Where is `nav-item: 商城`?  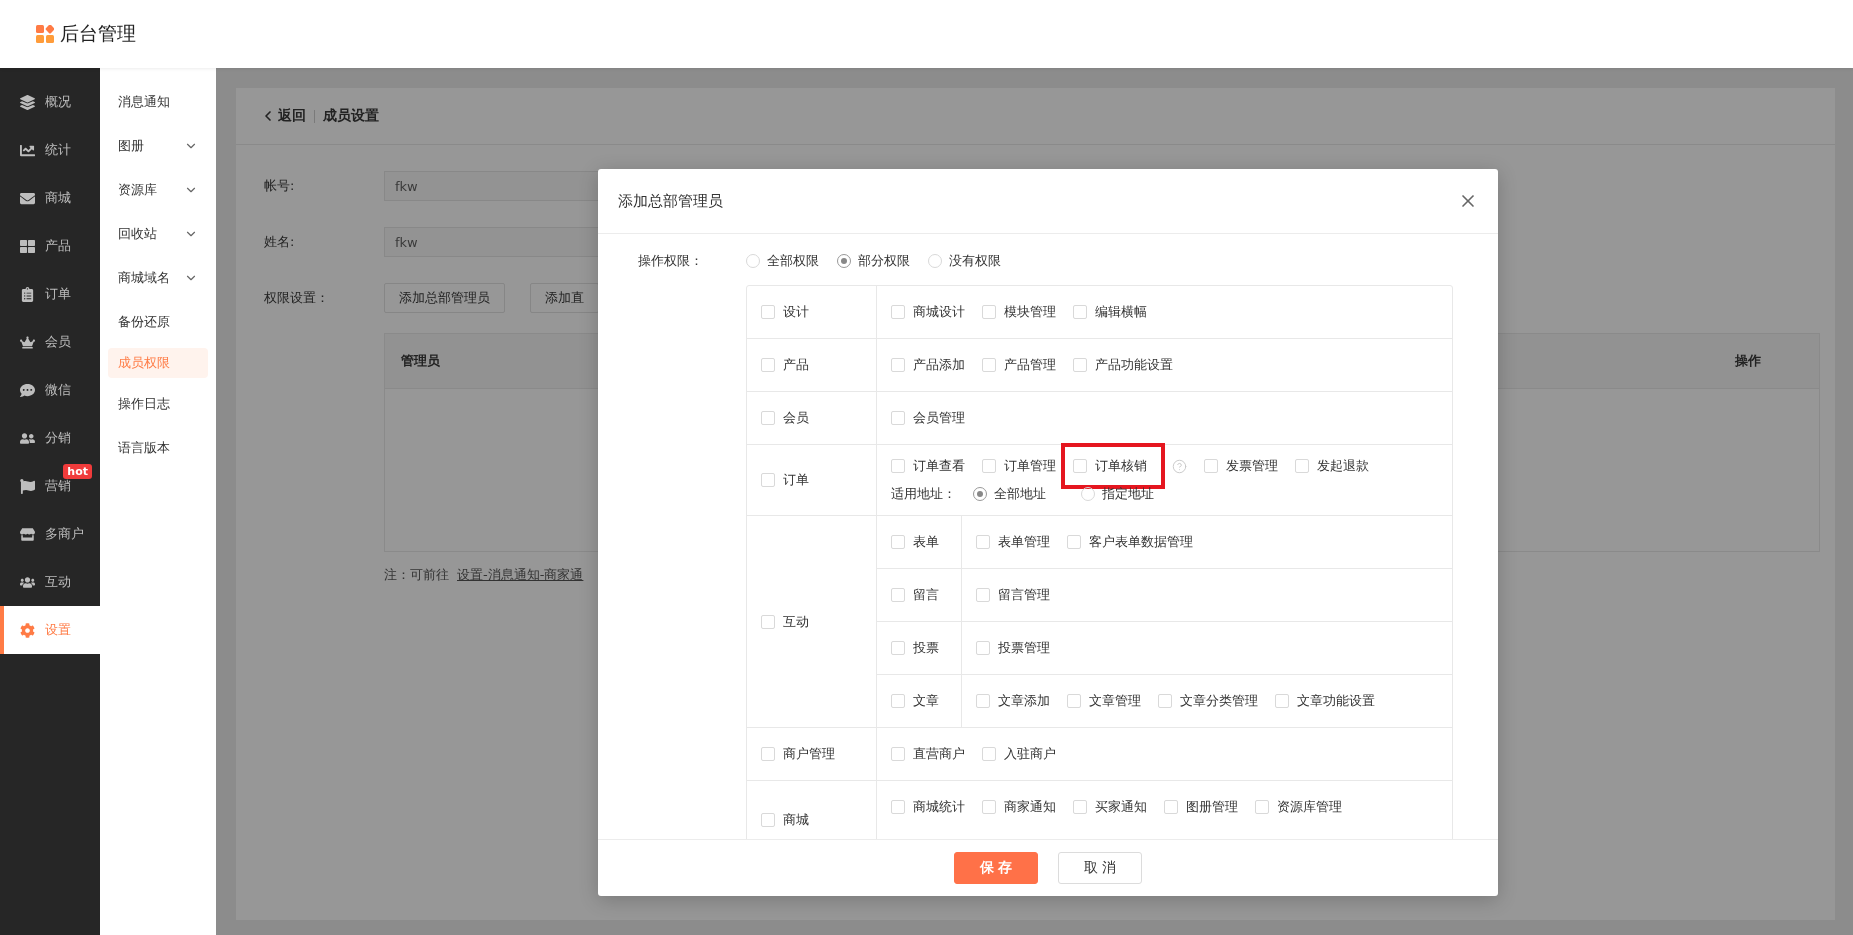 nav-item: 商城 is located at coordinates (50, 198).